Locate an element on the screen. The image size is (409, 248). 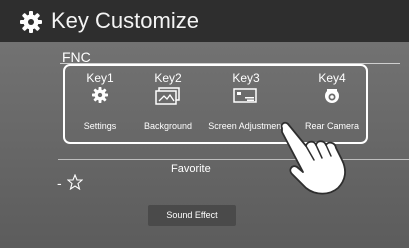
sound-effect-button: Sound Effect is located at coordinates (192, 215).